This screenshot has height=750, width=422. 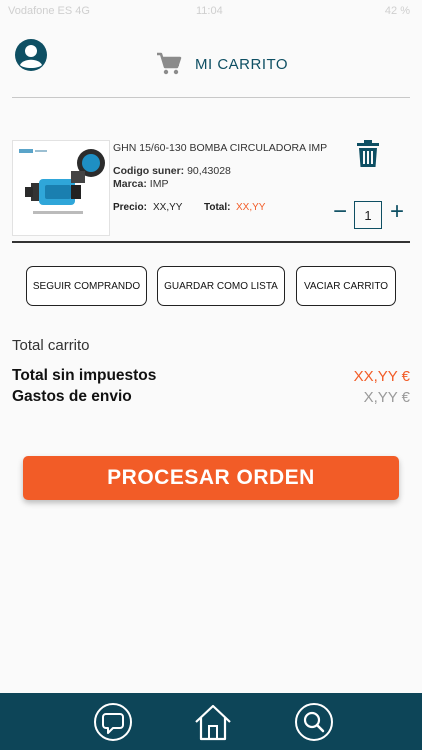 I want to click on chat-icon, so click(x=113, y=722).